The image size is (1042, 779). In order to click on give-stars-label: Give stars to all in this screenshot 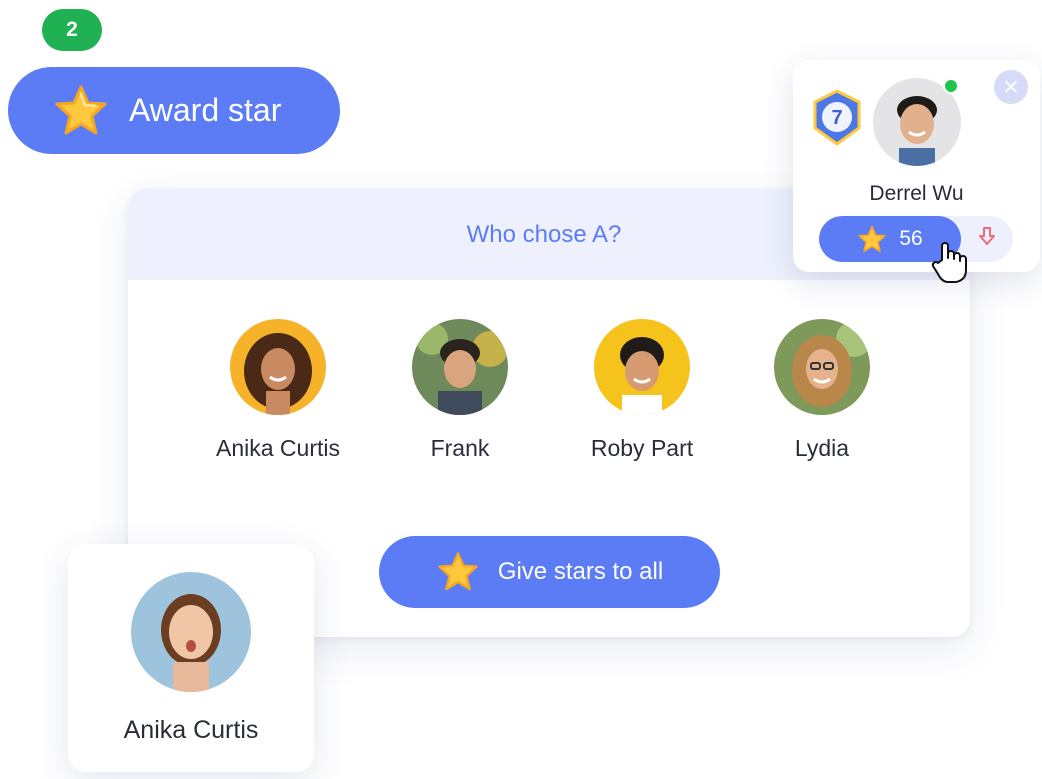, I will do `click(580, 571)`.